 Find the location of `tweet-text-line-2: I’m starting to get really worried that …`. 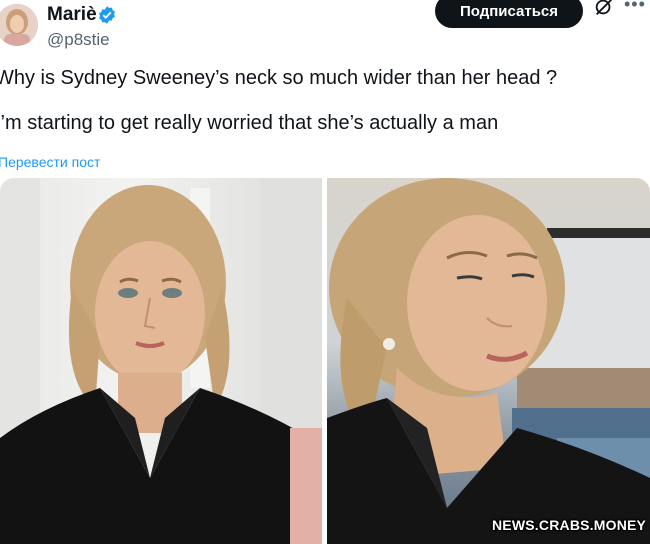

tweet-text-line-2: I’m starting to get really worried that … is located at coordinates (249, 123).